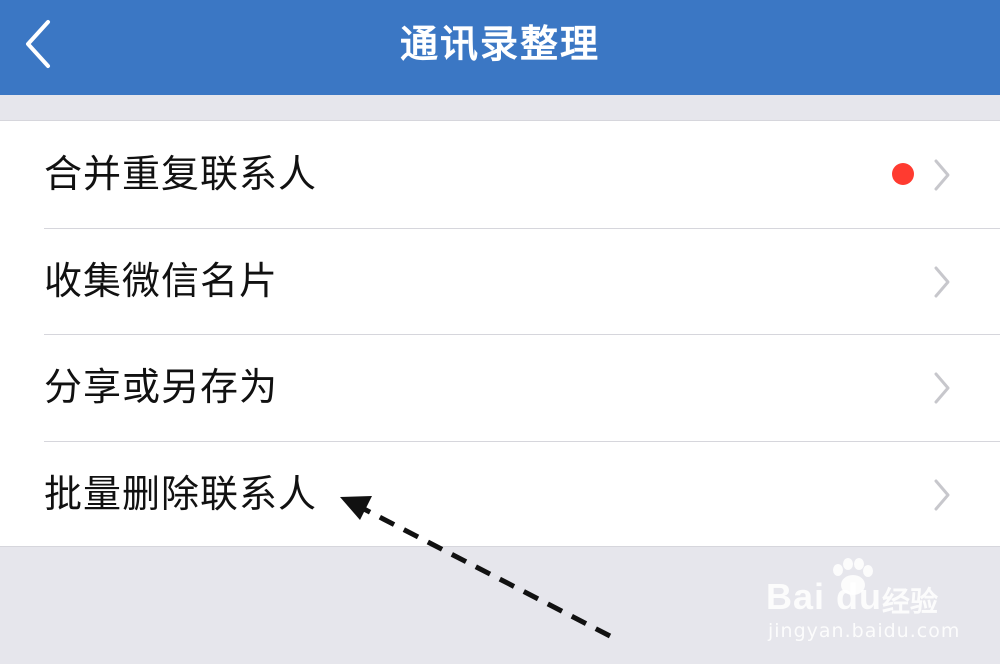 The width and height of the screenshot is (1000, 664). Describe the element at coordinates (910, 601) in the screenshot. I see `watermark-suffix: 经验` at that location.